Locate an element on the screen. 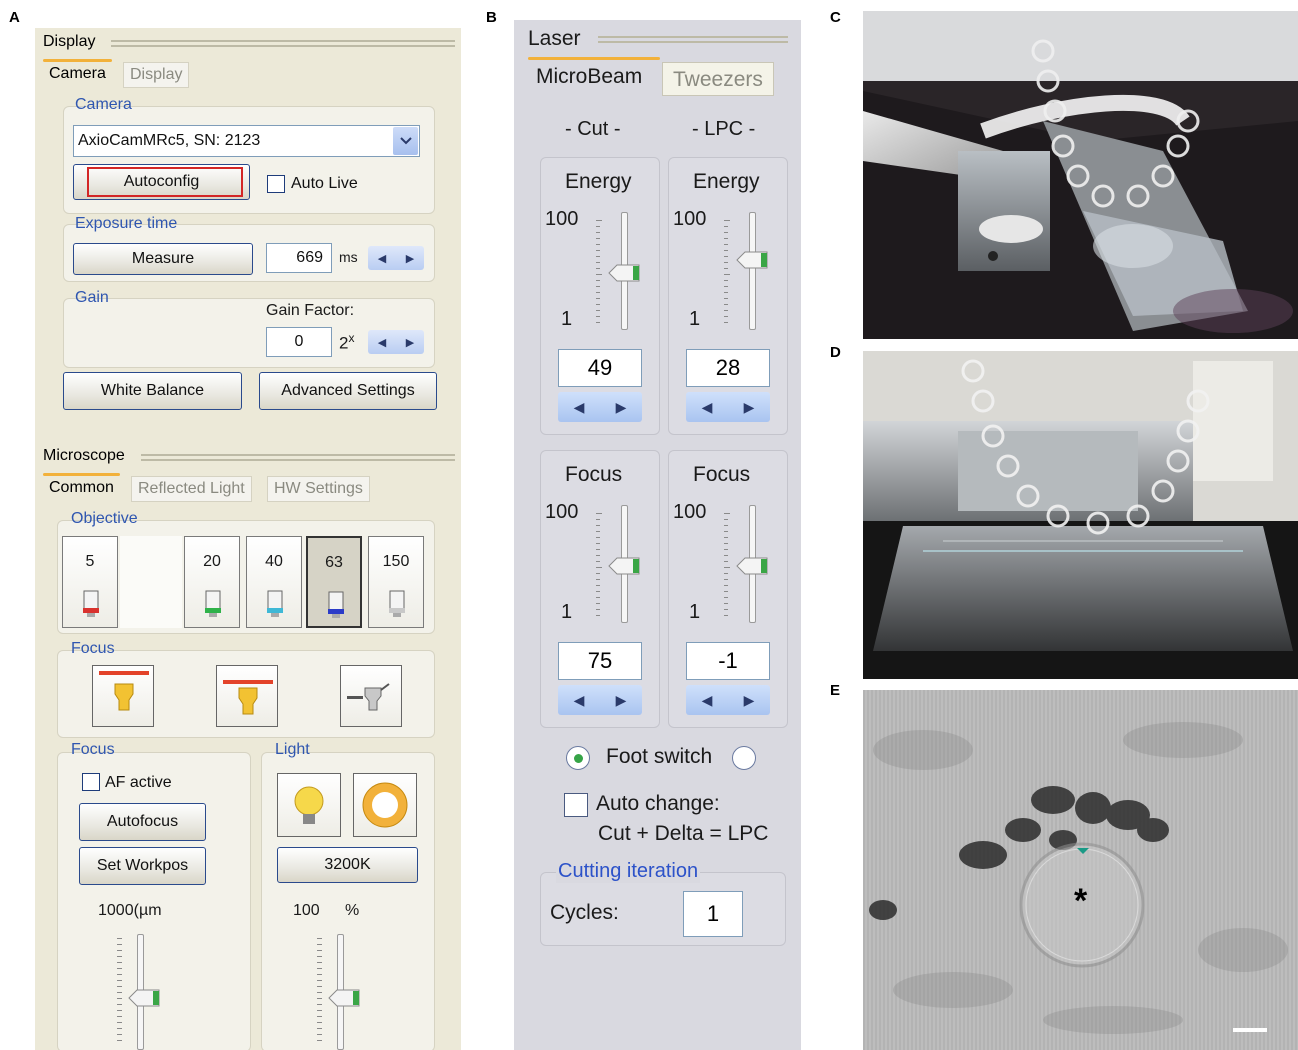  cutting-iteration-label: Cutting iteration is located at coordinates (628, 871).